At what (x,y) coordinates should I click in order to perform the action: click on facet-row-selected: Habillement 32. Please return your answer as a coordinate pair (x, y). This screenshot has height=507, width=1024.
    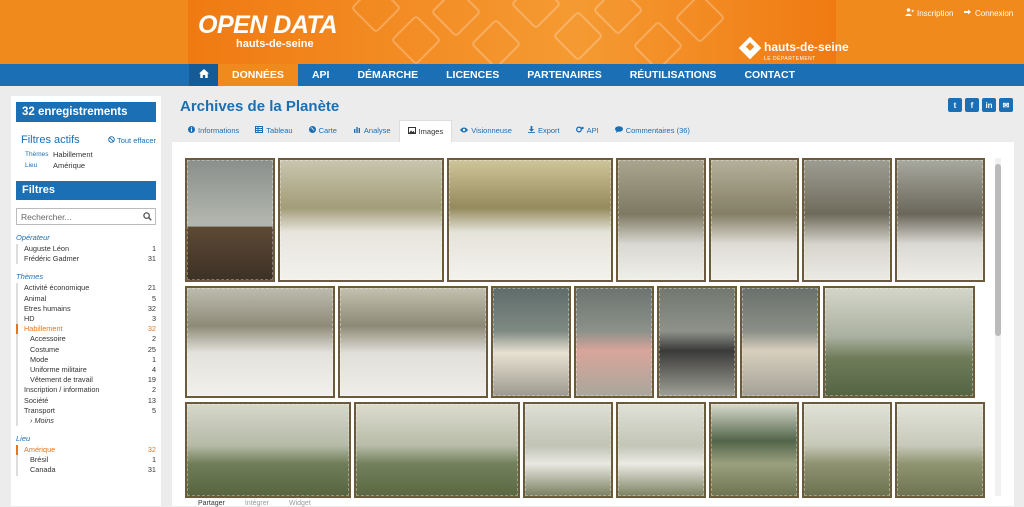
    Looking at the image, I should click on (86, 329).